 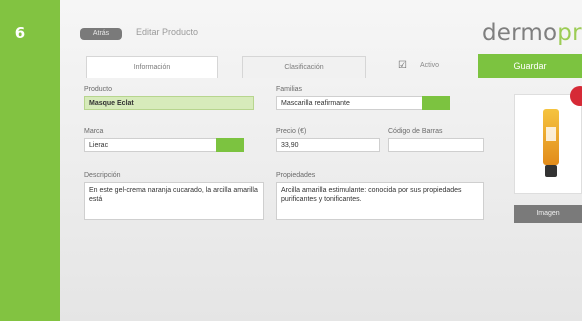 What do you see at coordinates (530, 66) in the screenshot?
I see `save-button: Guardar` at bounding box center [530, 66].